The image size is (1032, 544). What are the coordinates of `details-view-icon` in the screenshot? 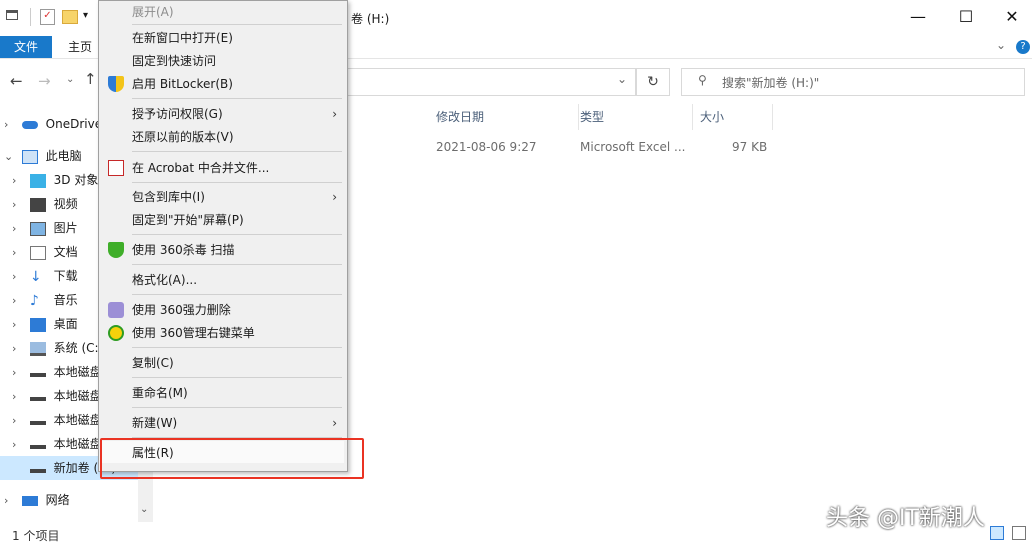 It's located at (997, 533).